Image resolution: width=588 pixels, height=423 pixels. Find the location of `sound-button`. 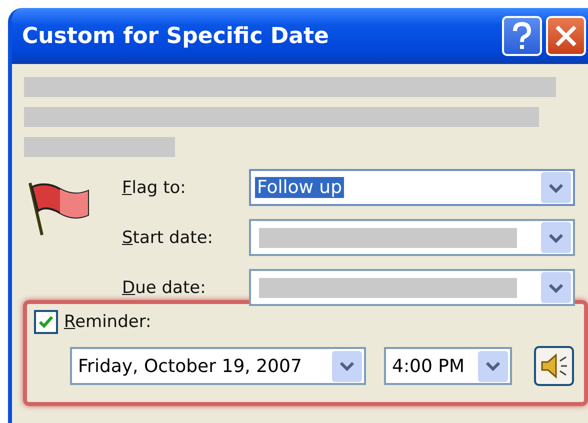

sound-button is located at coordinates (554, 366).